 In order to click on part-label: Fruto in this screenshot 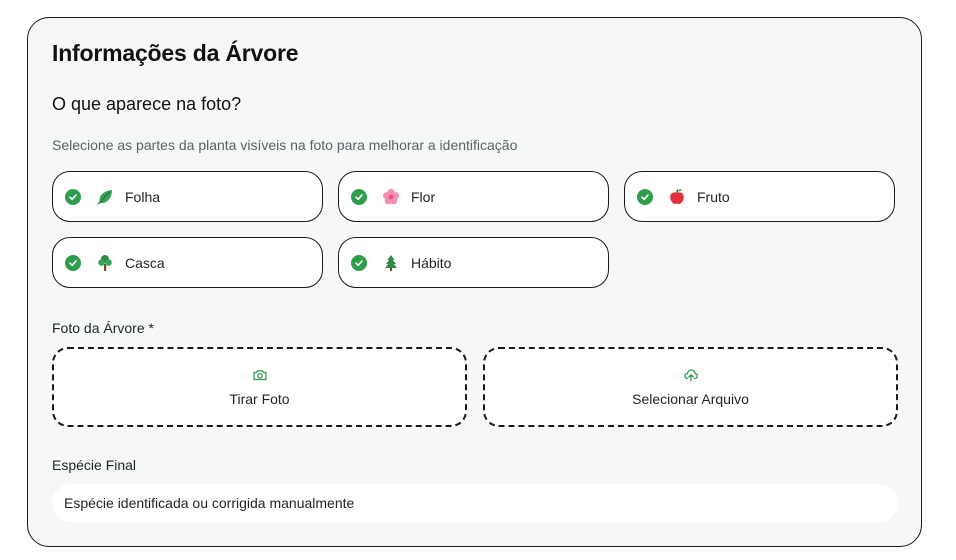, I will do `click(713, 196)`.